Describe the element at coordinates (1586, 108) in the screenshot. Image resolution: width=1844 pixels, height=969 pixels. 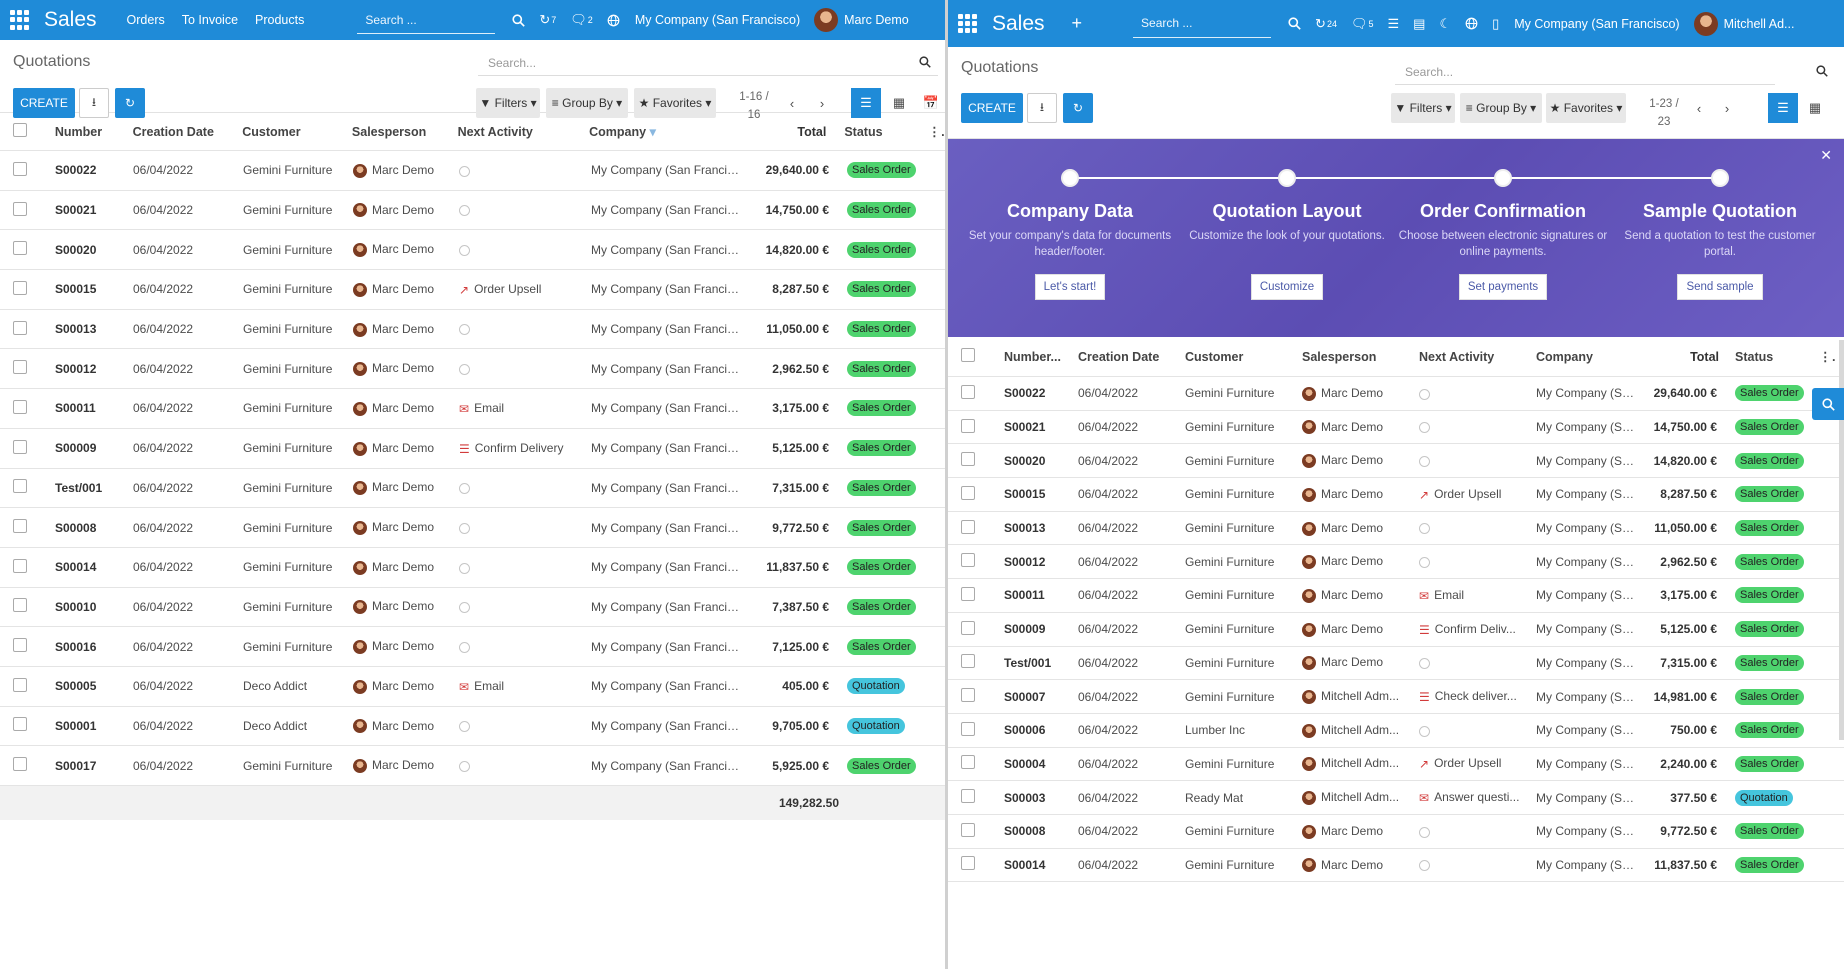
I see `favorites-button: ★ Favorites ▾` at that location.